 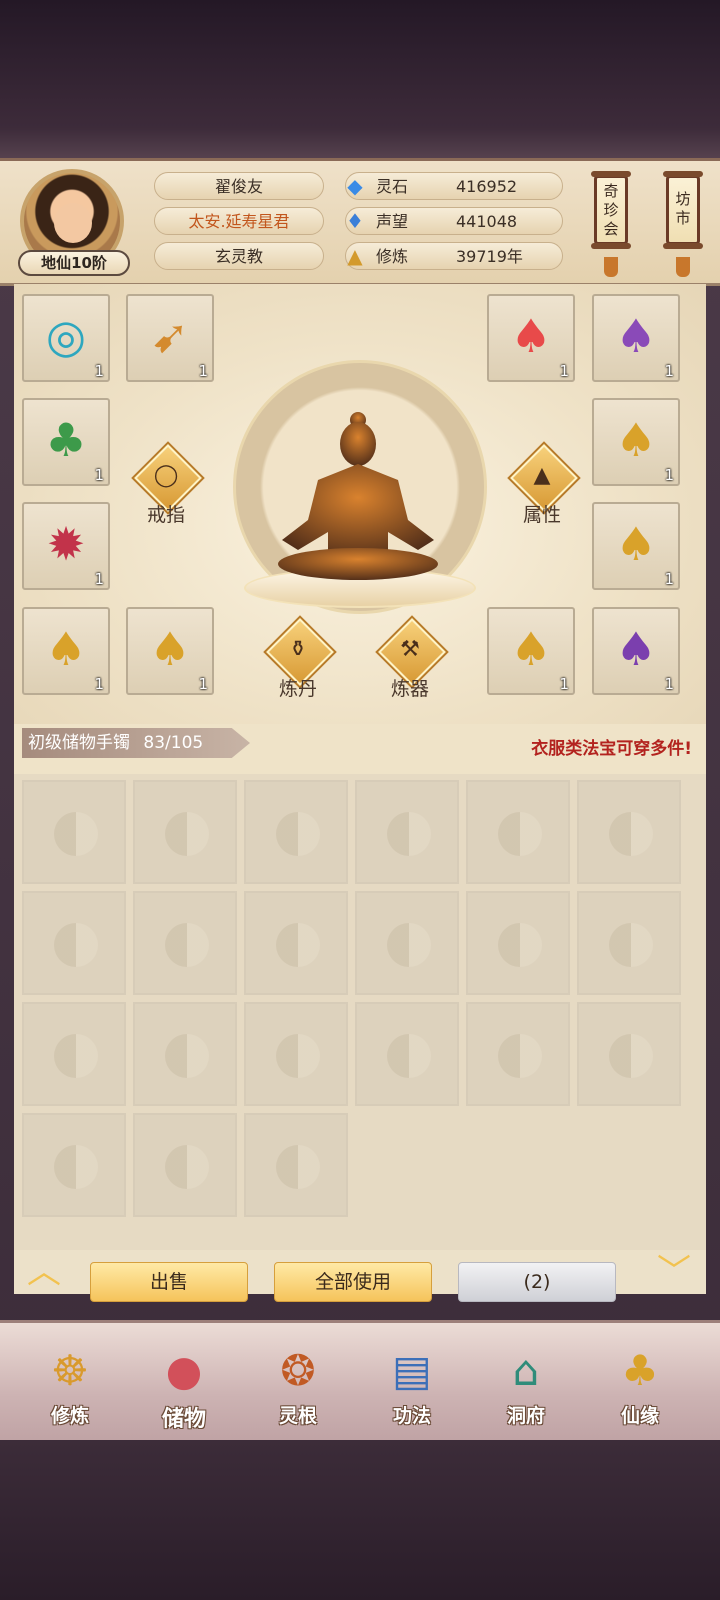 What do you see at coordinates (44, 1272) in the screenshot?
I see `scroll-up-arrow-icon: ︿` at bounding box center [44, 1272].